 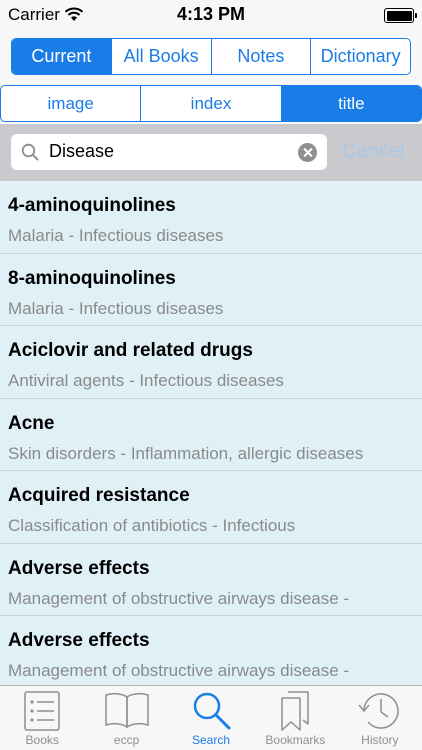 What do you see at coordinates (211, 740) in the screenshot?
I see `tabbar-search-label: Search` at bounding box center [211, 740].